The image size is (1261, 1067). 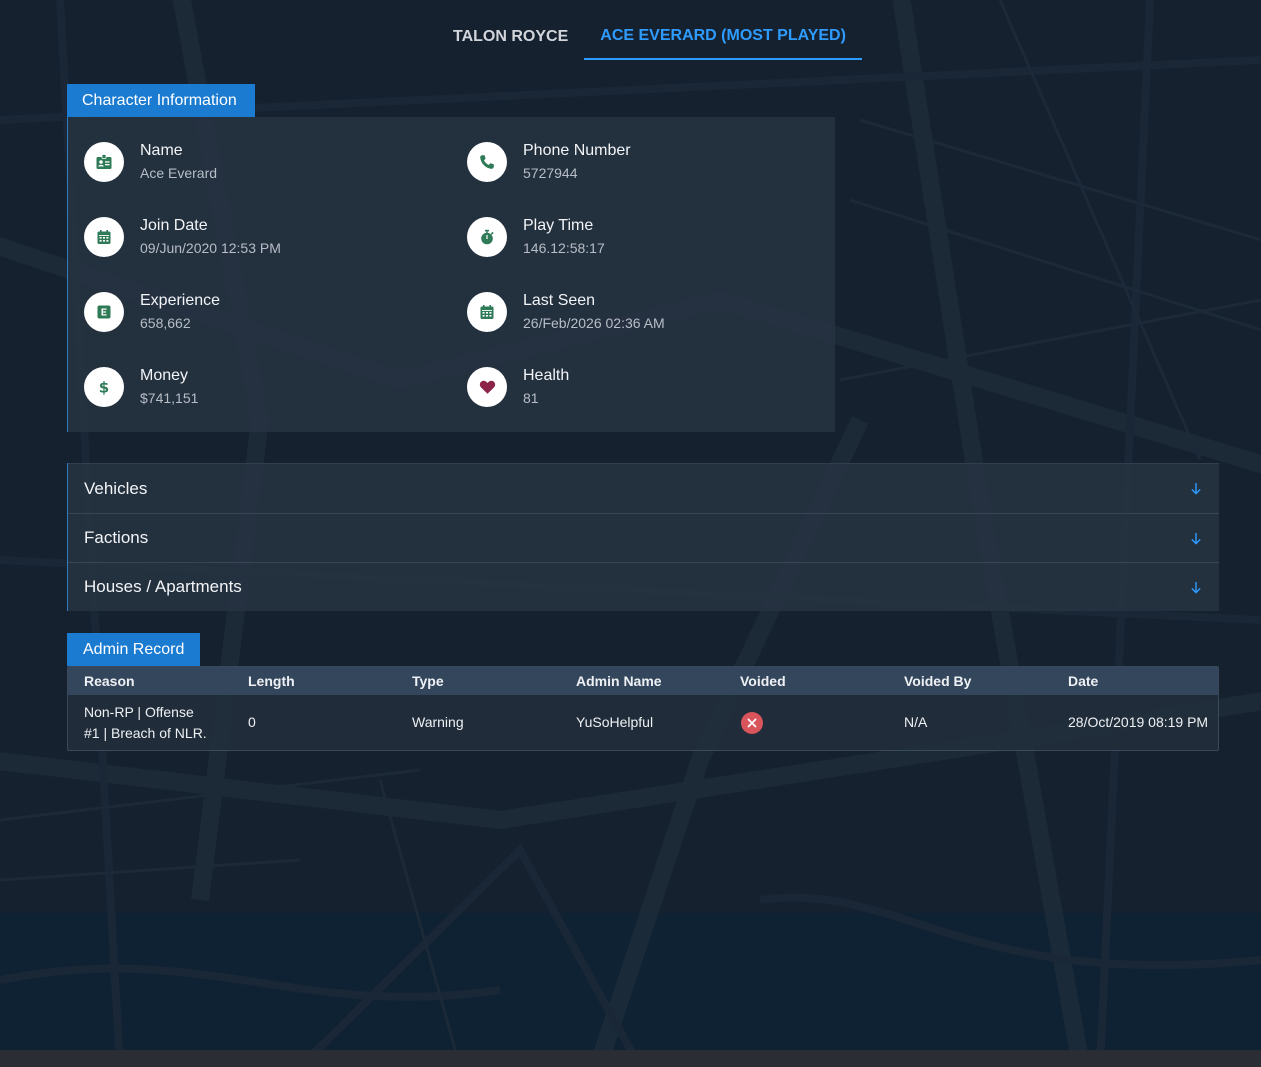 What do you see at coordinates (487, 162) in the screenshot?
I see `phone-icon` at bounding box center [487, 162].